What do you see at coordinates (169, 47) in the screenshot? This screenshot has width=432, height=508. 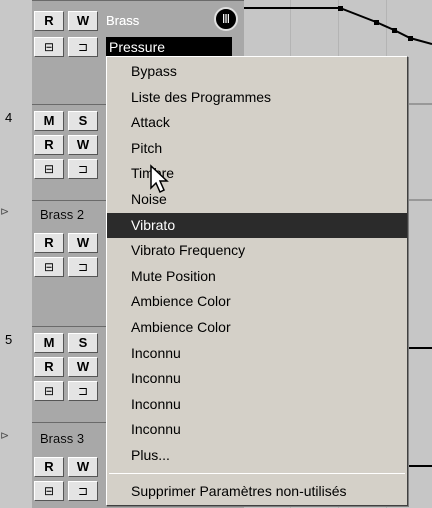 I see `parameter-select-field: Pressure` at bounding box center [169, 47].